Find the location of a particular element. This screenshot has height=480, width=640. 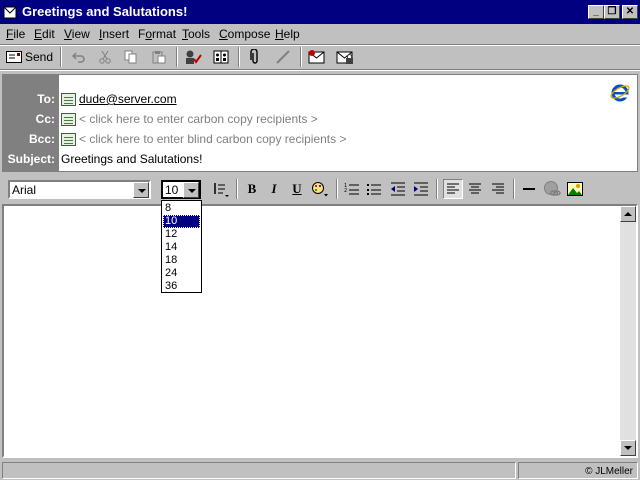

minimize-icon: _ is located at coordinates (596, 11).